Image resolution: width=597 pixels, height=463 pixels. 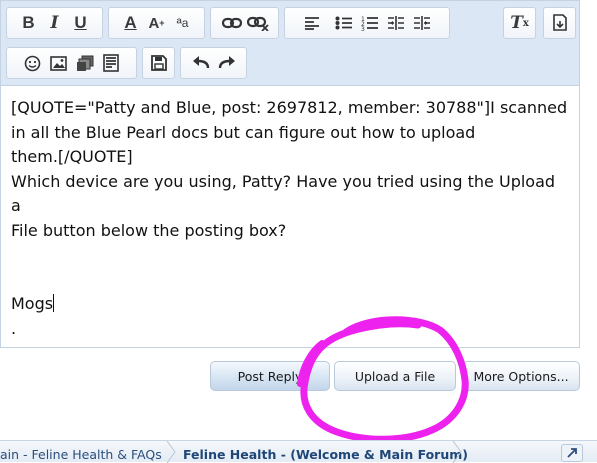 What do you see at coordinates (131, 23) in the screenshot?
I see `text-color-icon: A` at bounding box center [131, 23].